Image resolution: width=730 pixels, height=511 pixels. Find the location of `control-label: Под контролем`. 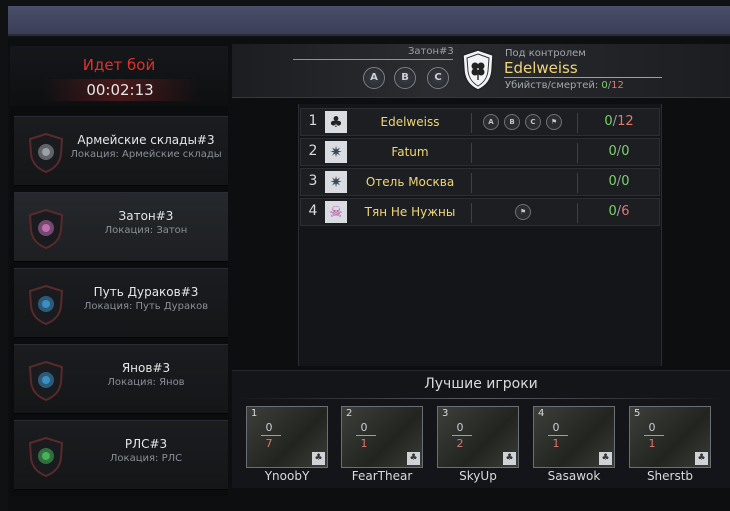

control-label: Под контролем is located at coordinates (545, 53).